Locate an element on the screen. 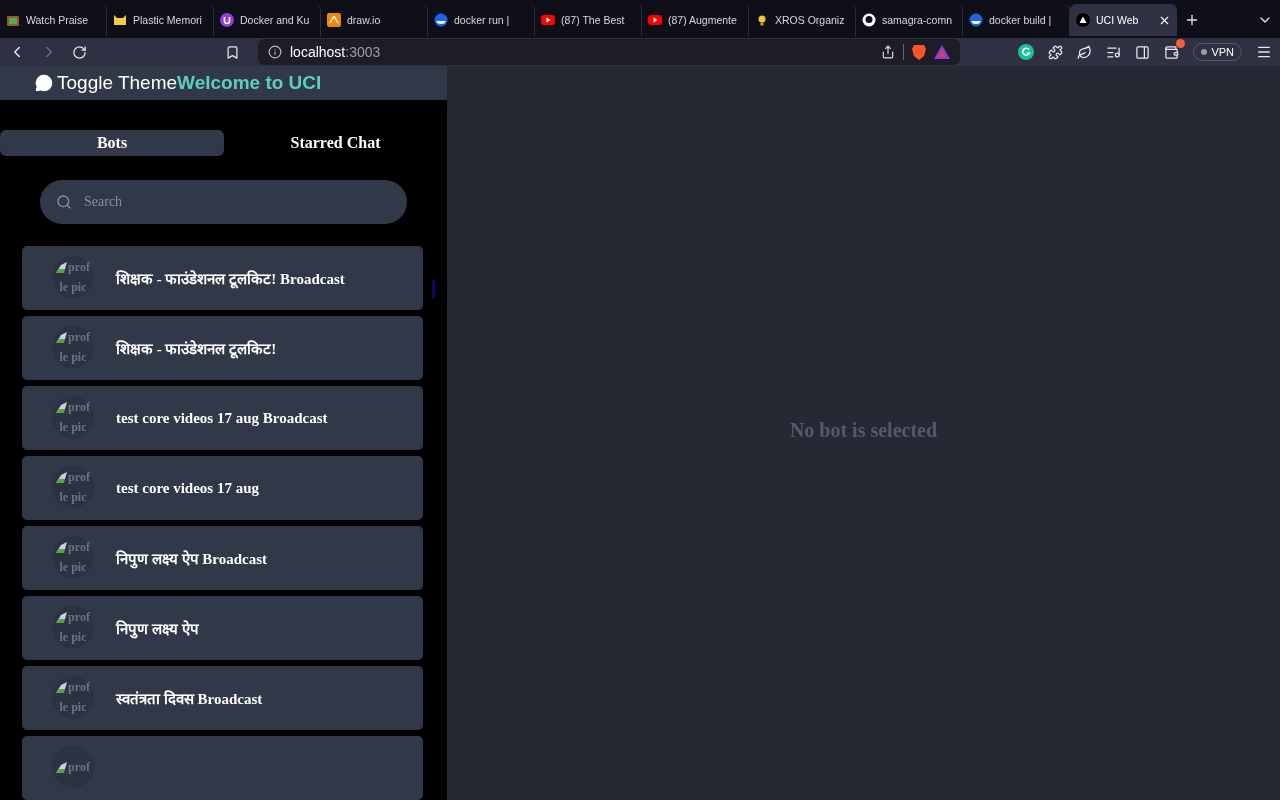 The image size is (1280, 800). browser-tab: XROS Organiz is located at coordinates (802, 20).